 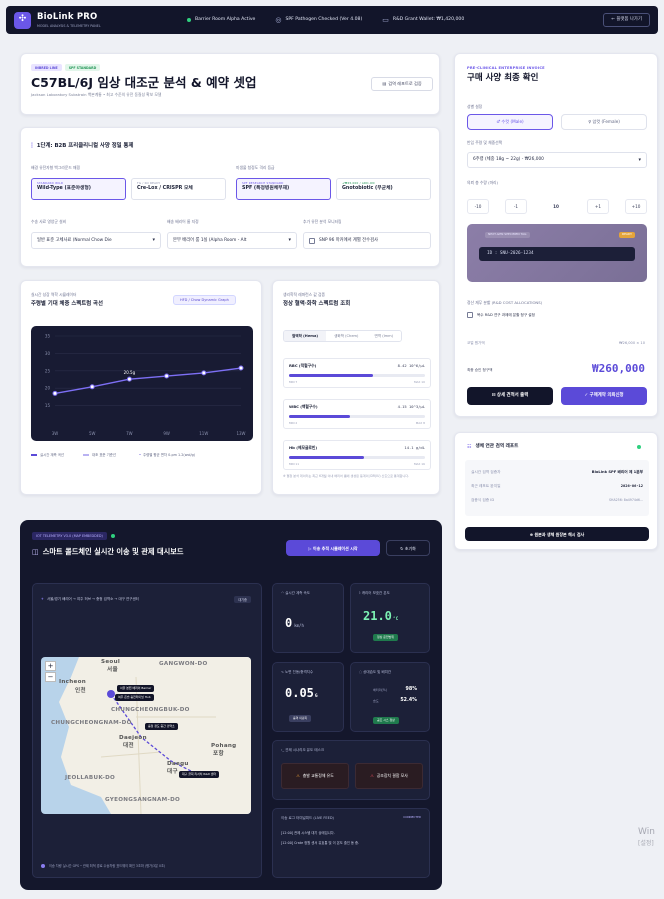 What do you see at coordinates (148, 381) in the screenshot?
I see `series-line` at bounding box center [148, 381].